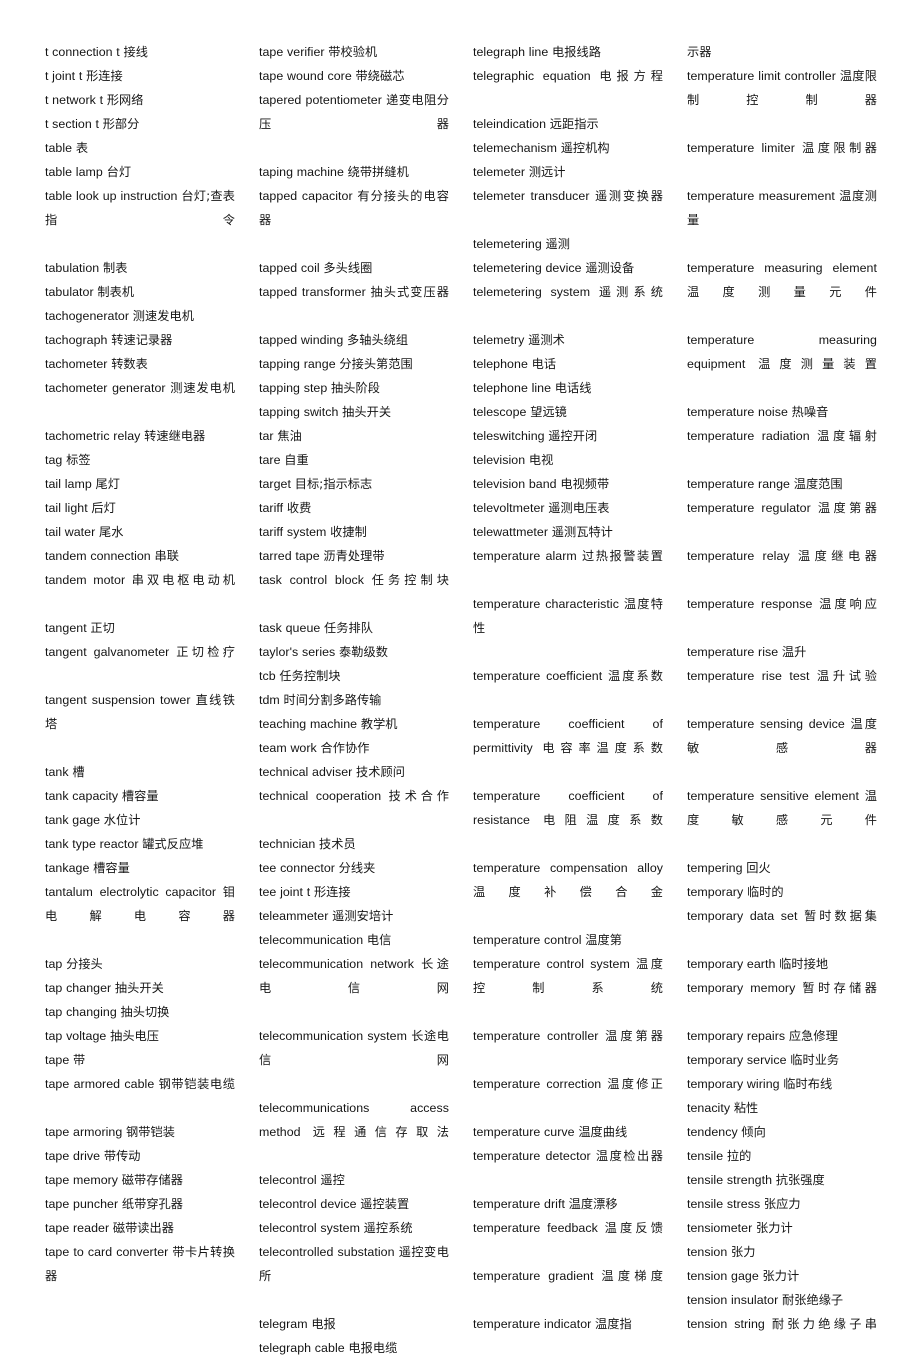 This screenshot has height=1360, width=920. What do you see at coordinates (573, 436) in the screenshot?
I see `entry-definition: 遥控开闭` at bounding box center [573, 436].